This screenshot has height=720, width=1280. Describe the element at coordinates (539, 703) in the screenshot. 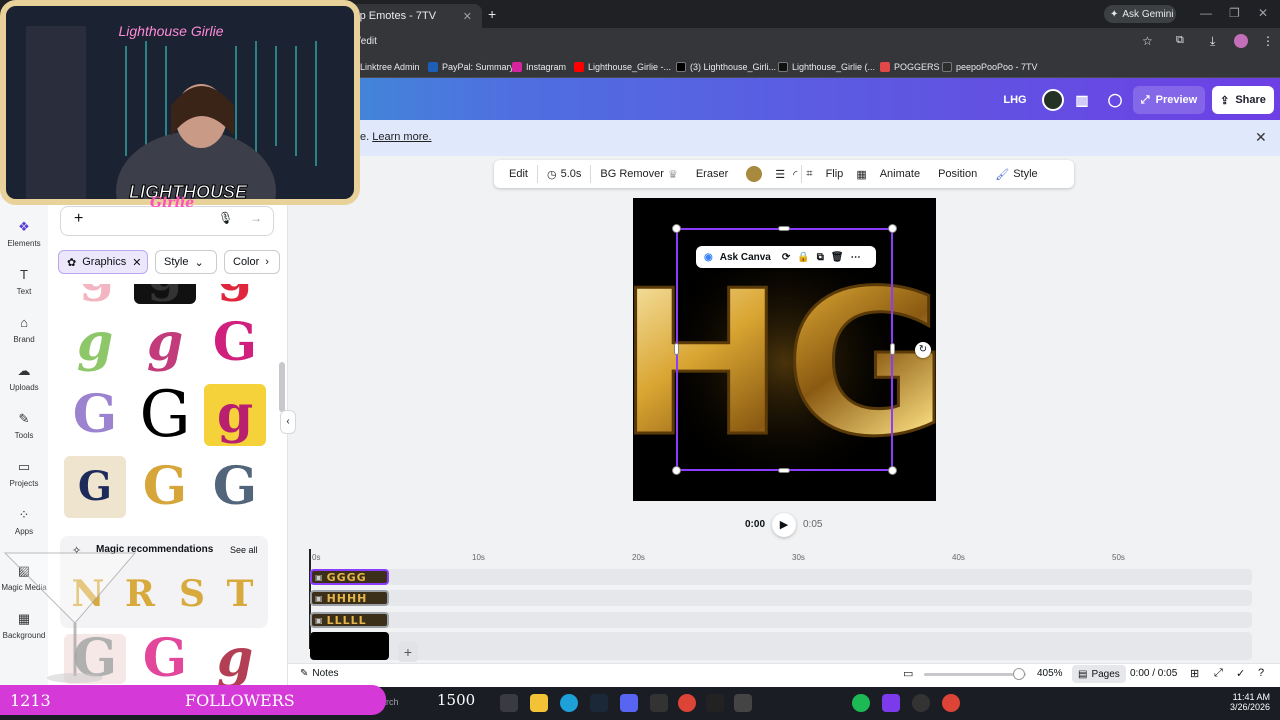

I see `file-explorer-icon` at that location.